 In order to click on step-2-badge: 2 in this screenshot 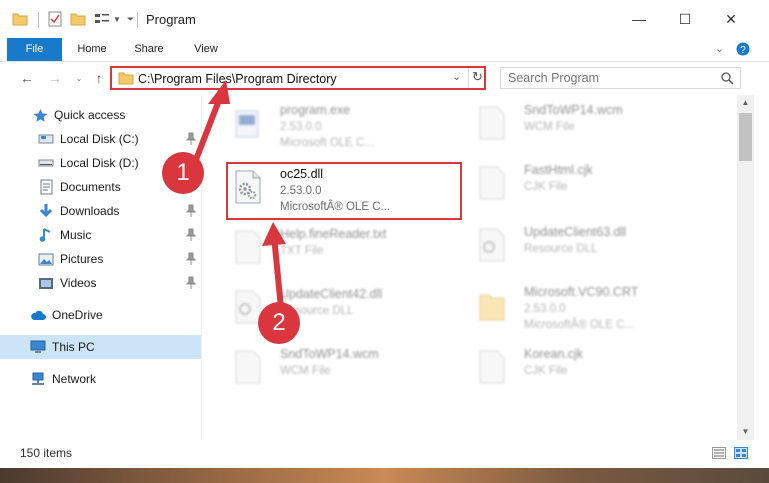, I will do `click(279, 323)`.